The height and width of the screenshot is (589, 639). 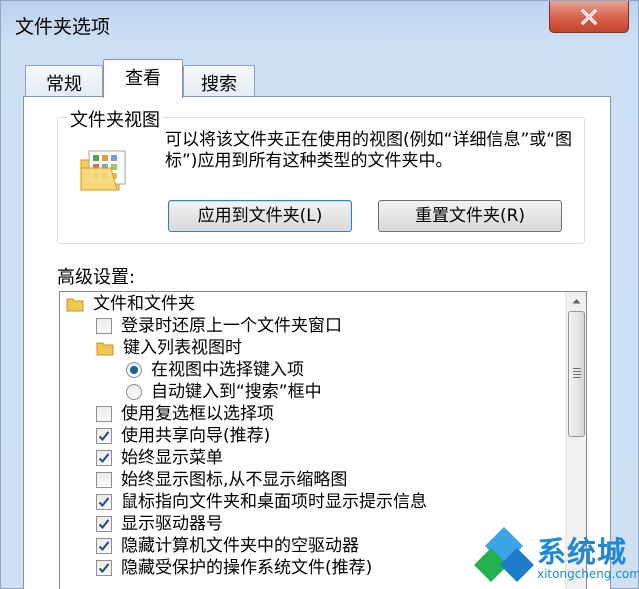 I want to click on list-item: 使用共享向导(推荐), so click(x=183, y=436).